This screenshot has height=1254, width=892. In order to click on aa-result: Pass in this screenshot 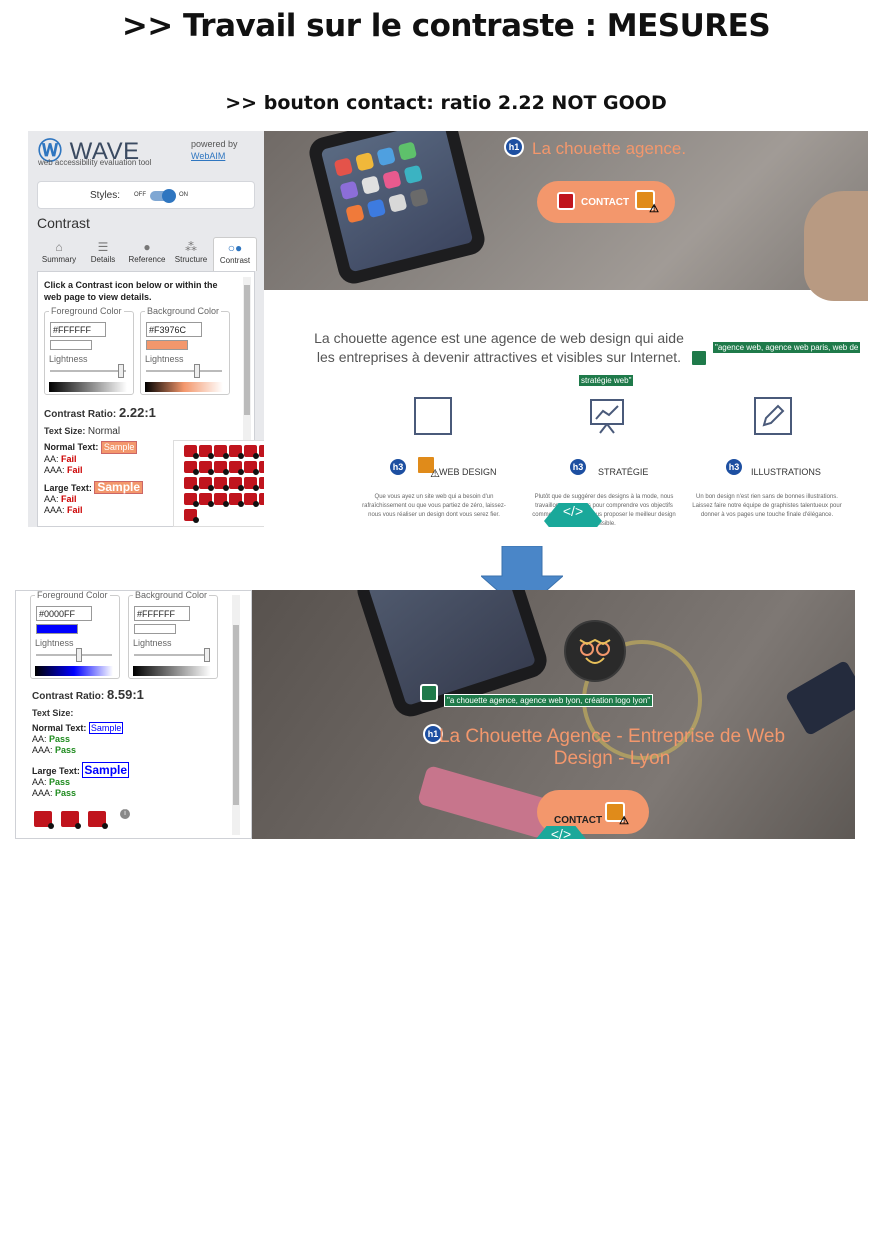, I will do `click(60, 739)`.